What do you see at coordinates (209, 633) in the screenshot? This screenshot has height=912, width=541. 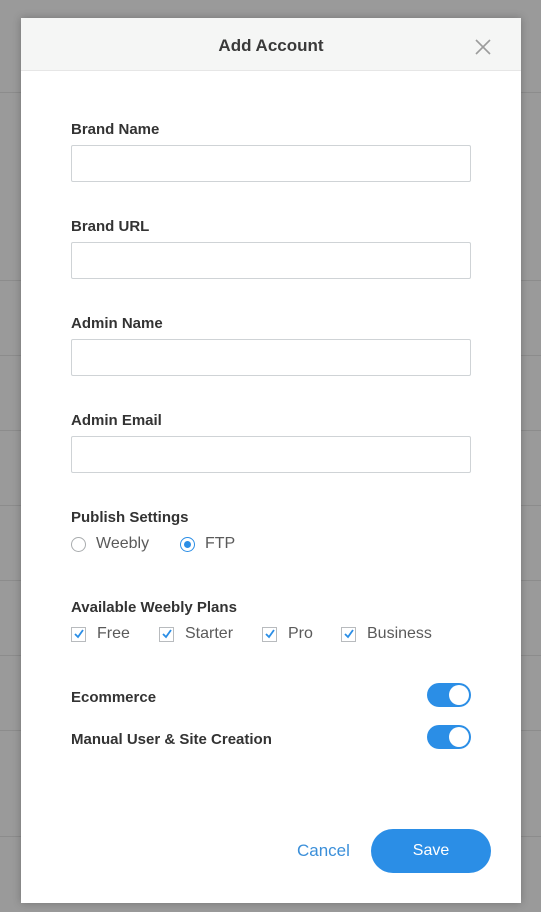 I see `starter-checkbox-label: Starter` at bounding box center [209, 633].